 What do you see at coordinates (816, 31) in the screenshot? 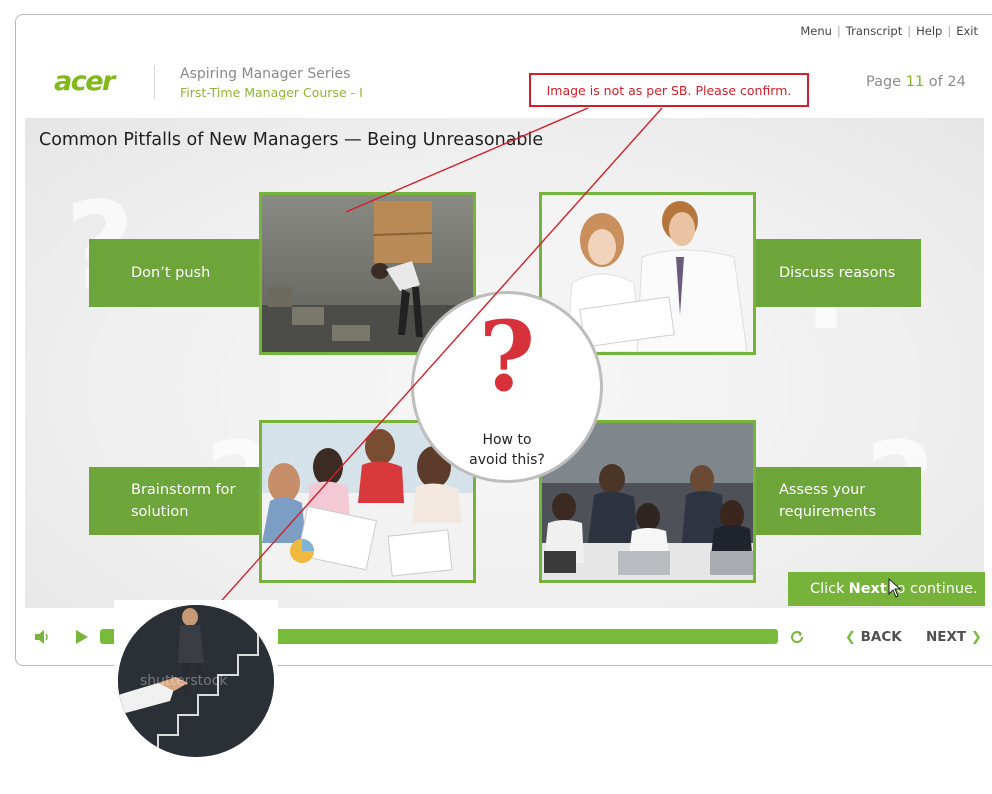
I see `menu-link: Menu` at bounding box center [816, 31].